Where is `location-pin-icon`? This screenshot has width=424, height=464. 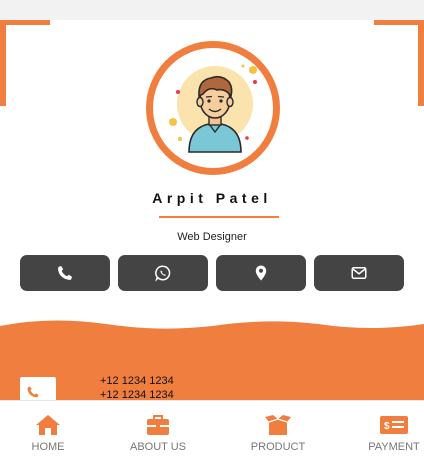
location-pin-icon is located at coordinates (261, 273).